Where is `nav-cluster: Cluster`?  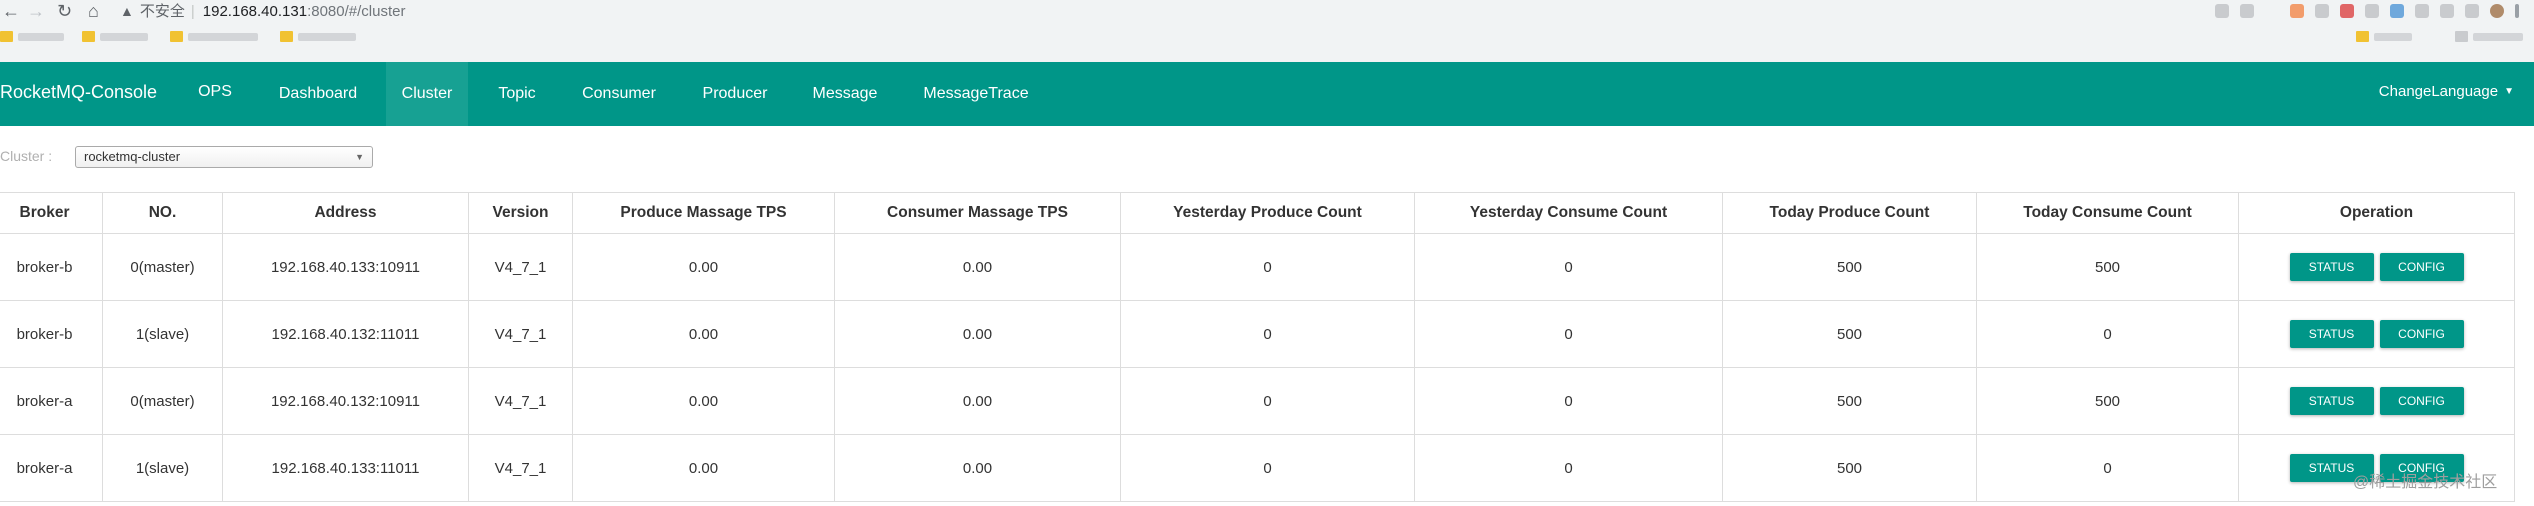 nav-cluster: Cluster is located at coordinates (427, 94).